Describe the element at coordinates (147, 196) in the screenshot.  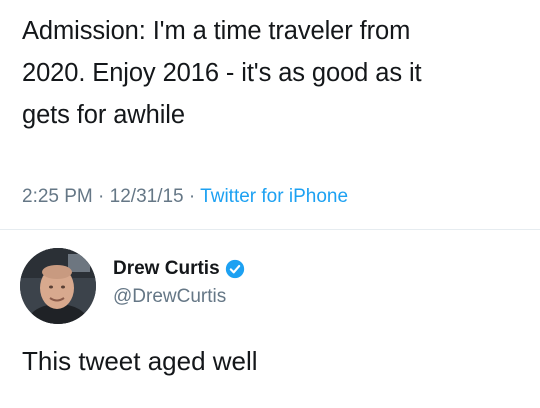
I see `tweet-date: 12/31/15` at that location.